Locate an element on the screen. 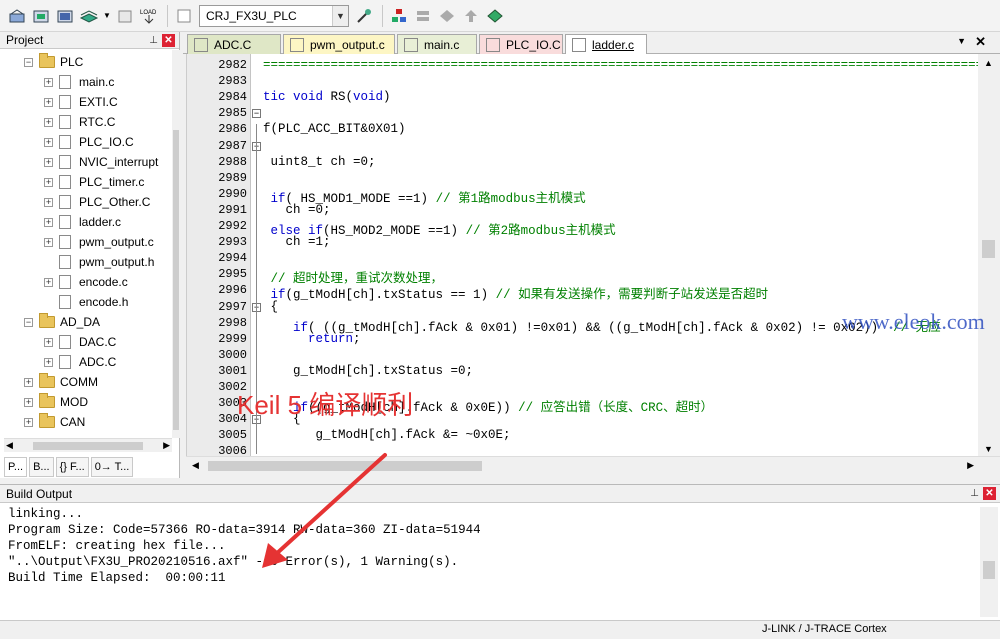 This screenshot has width=1000, height=639. tree-file: + PLC_IO.C is located at coordinates (89, 142).